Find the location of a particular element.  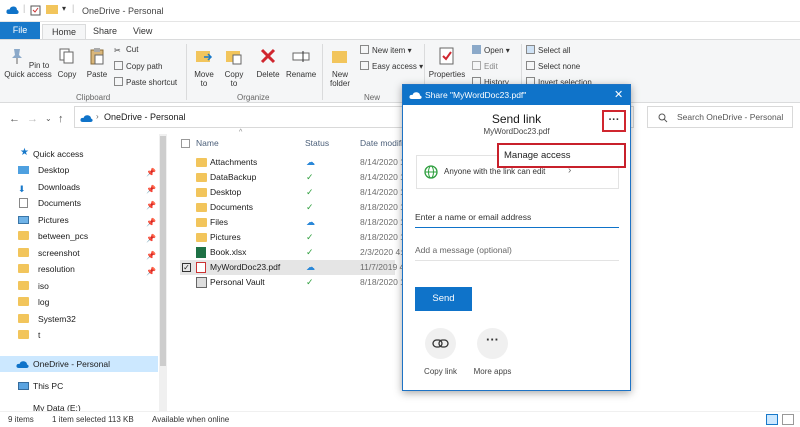

send-button: Send is located at coordinates (443, 299).